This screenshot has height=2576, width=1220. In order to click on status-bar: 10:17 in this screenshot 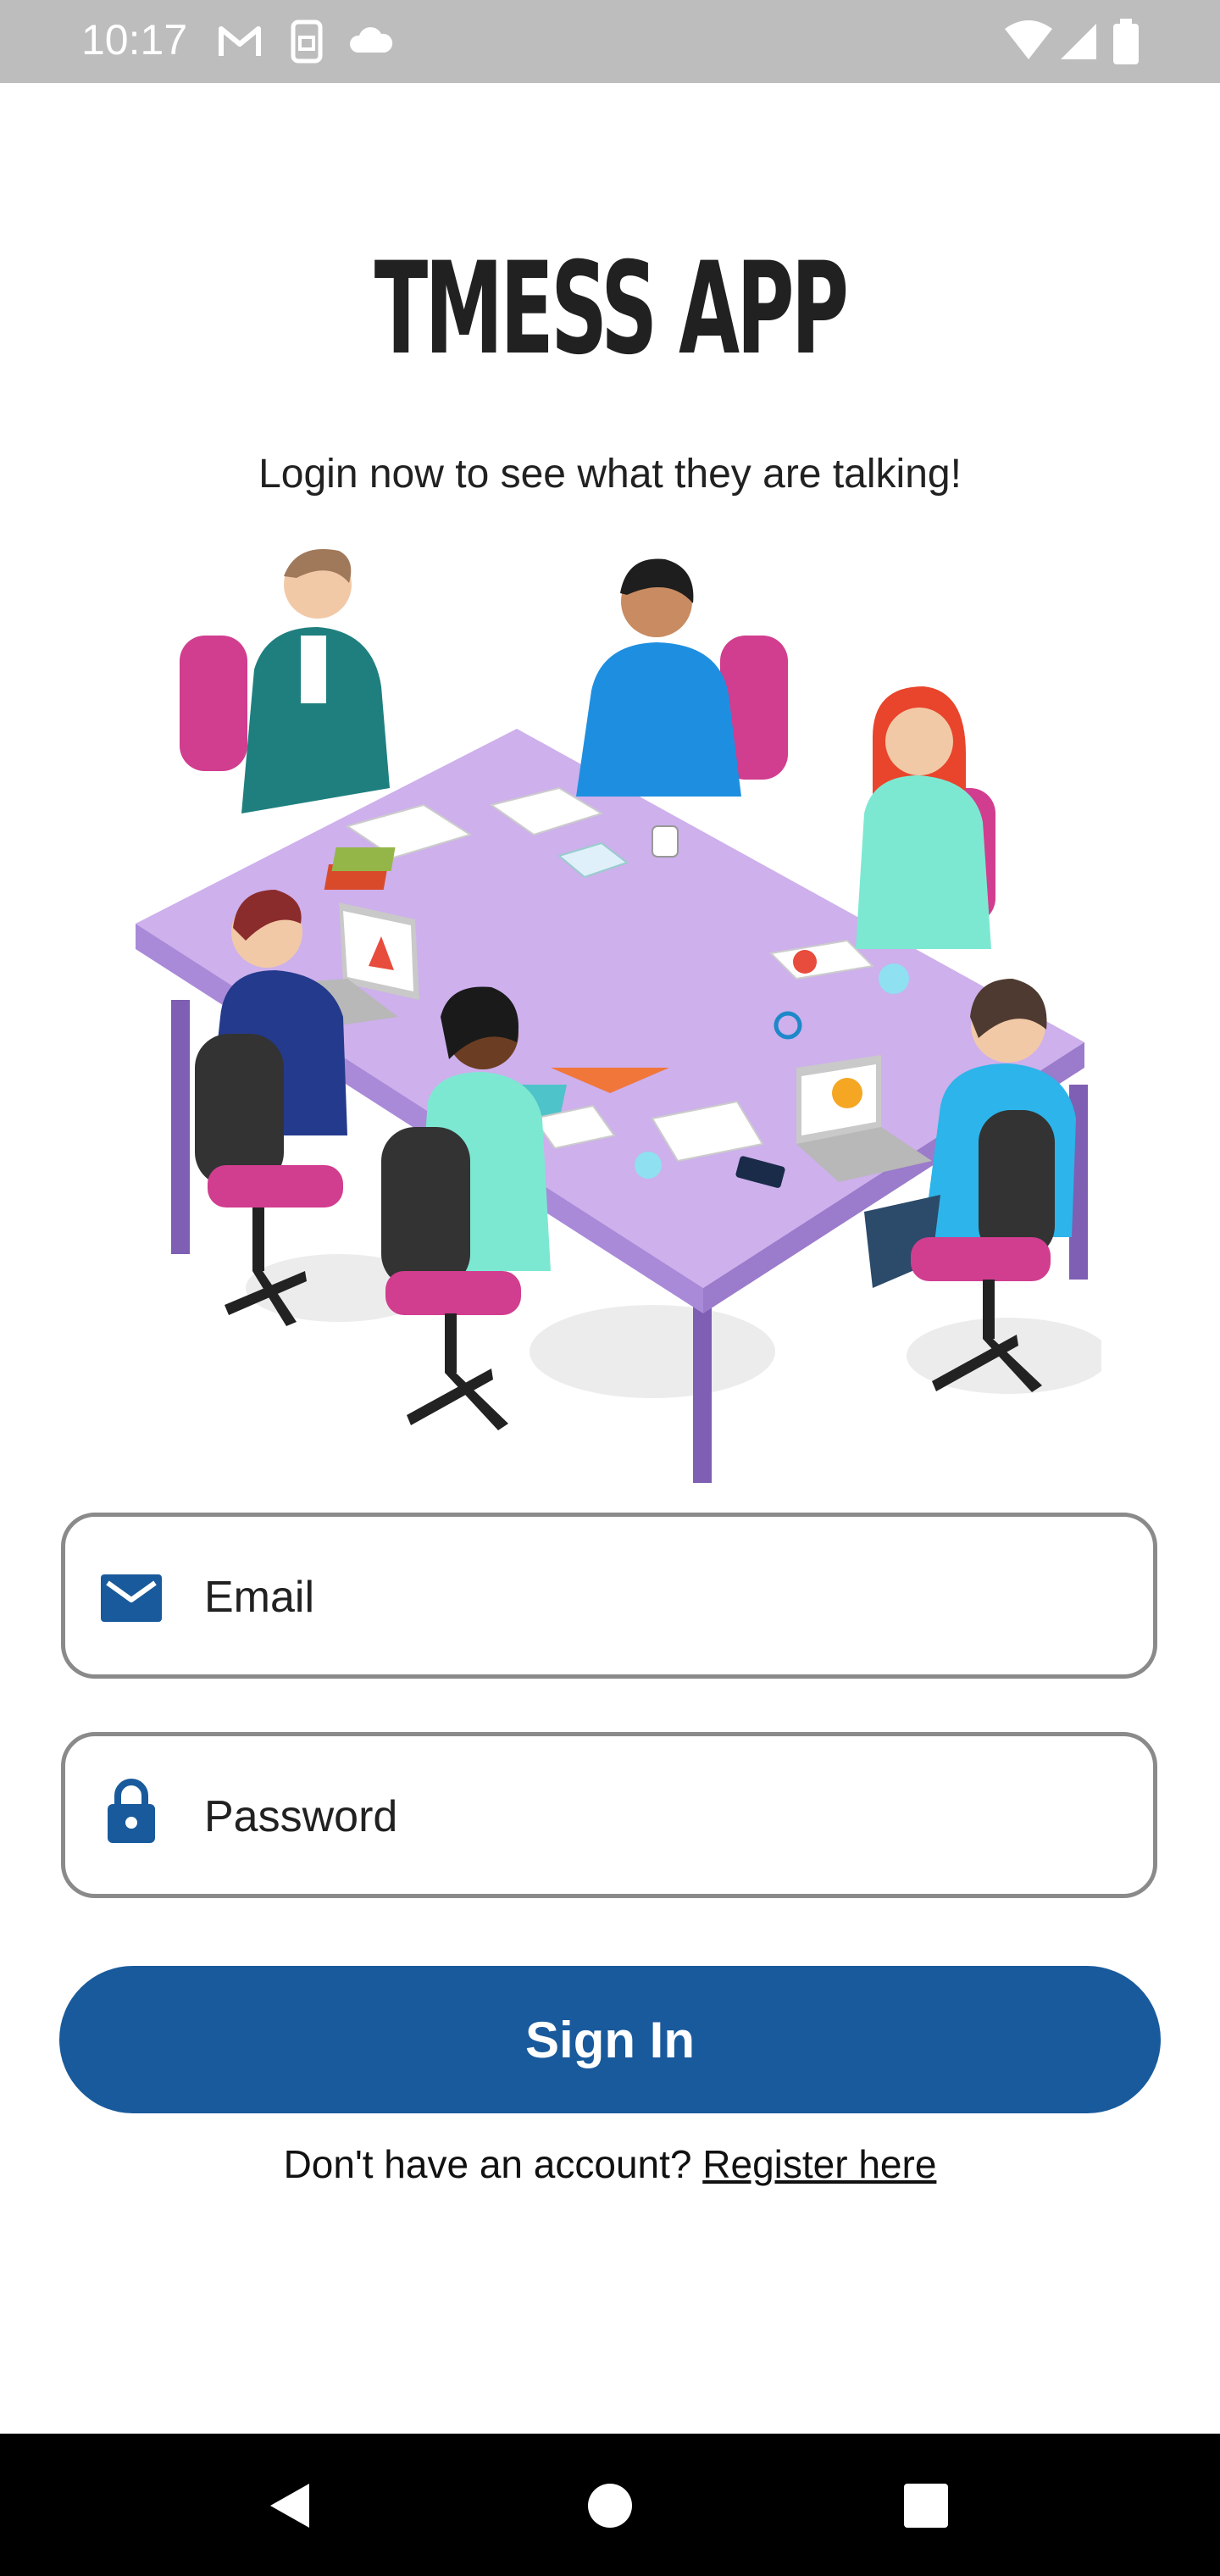, I will do `click(610, 41)`.